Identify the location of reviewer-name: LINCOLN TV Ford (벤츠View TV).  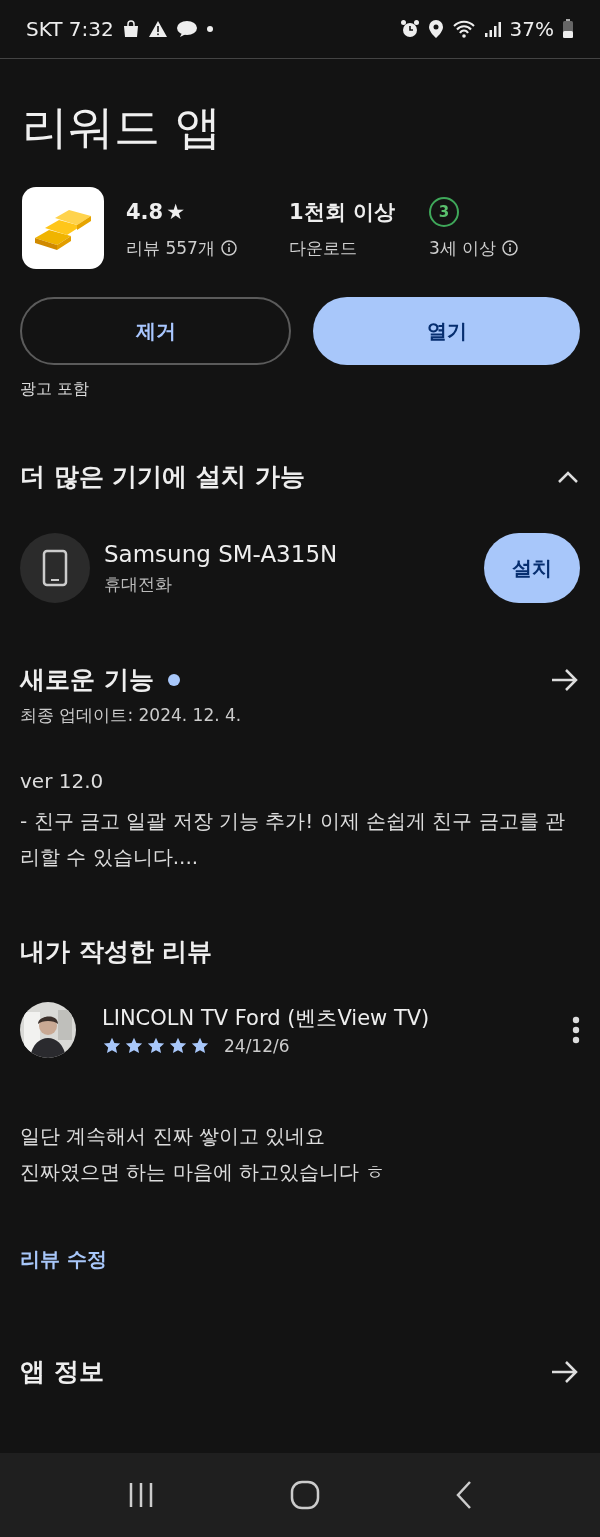
(266, 1018).